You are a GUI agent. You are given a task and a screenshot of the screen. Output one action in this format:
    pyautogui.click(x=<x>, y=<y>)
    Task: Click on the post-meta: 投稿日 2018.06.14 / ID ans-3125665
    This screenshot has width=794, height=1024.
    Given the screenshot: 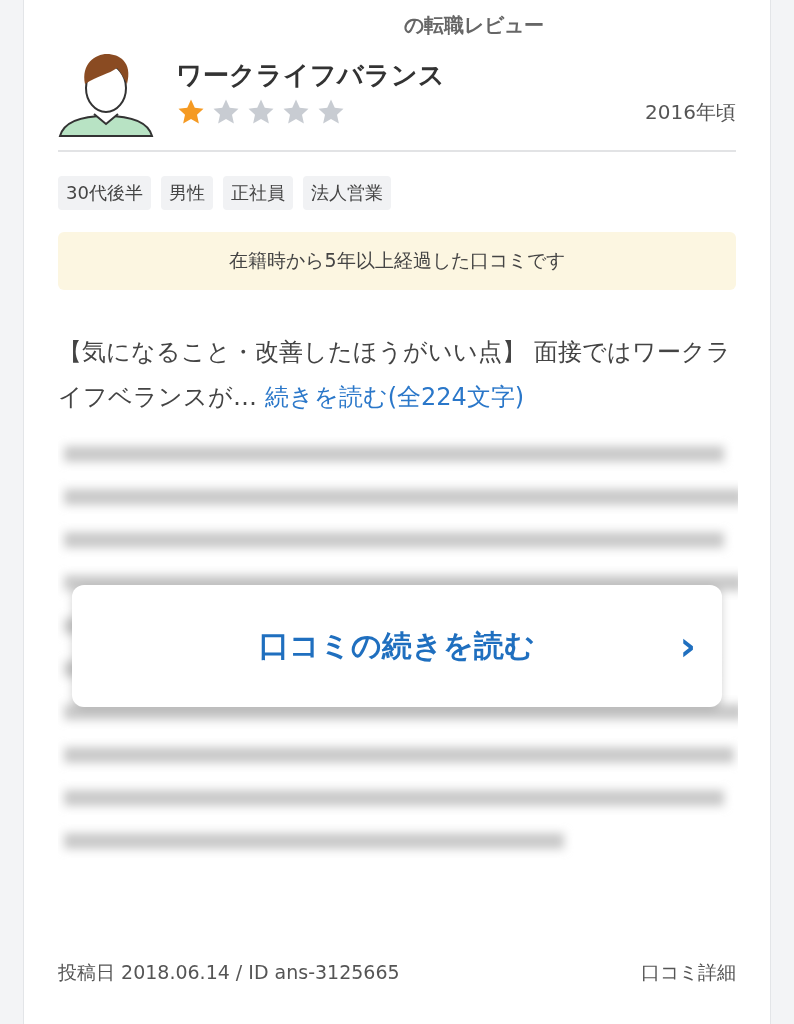 What is the action you would take?
    pyautogui.click(x=229, y=972)
    